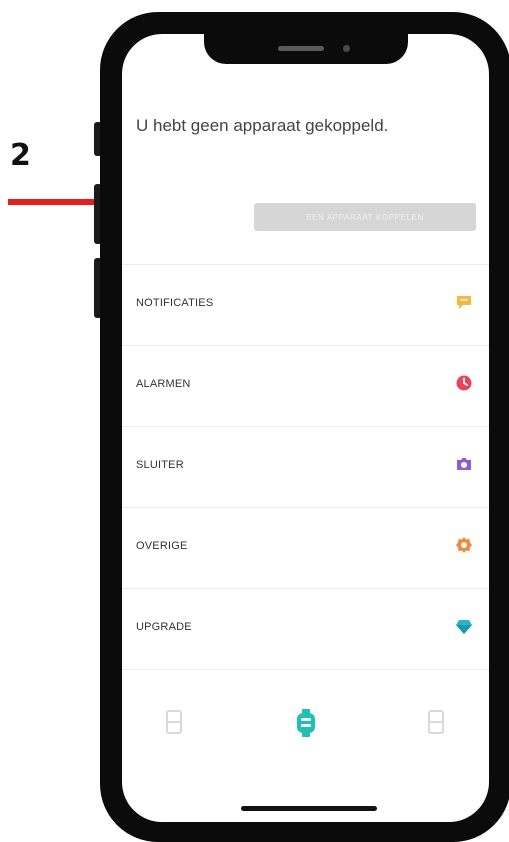  What do you see at coordinates (436, 723) in the screenshot?
I see `tab-right-device-icon` at bounding box center [436, 723].